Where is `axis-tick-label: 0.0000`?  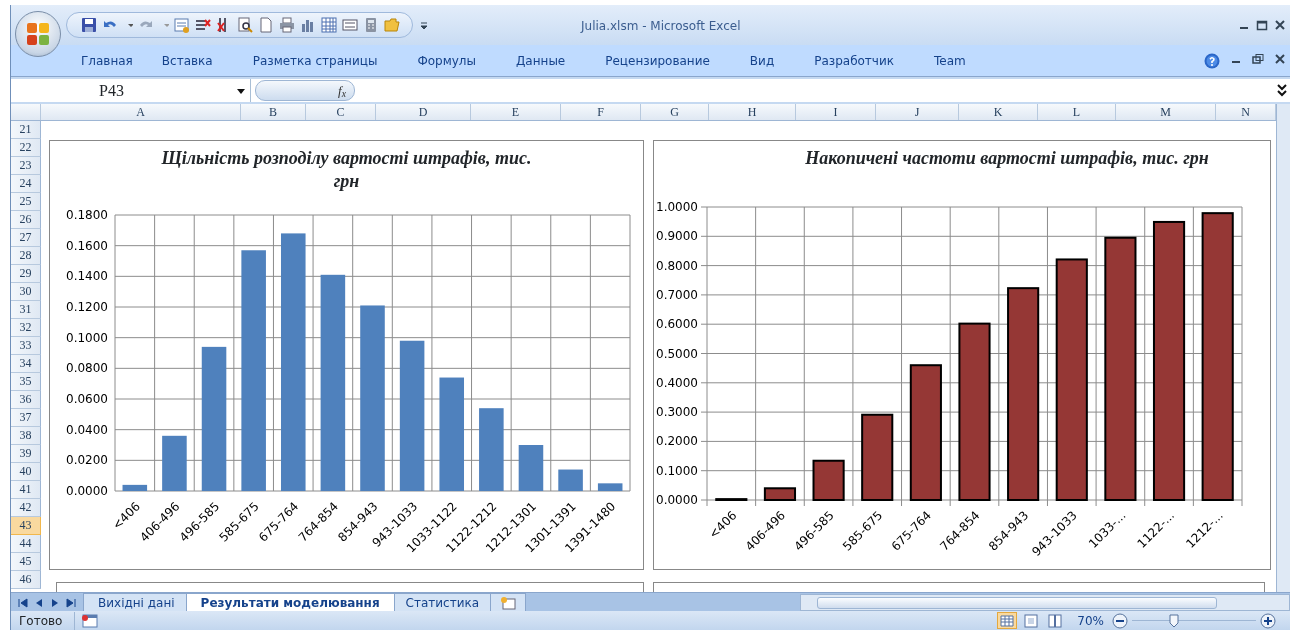
axis-tick-label: 0.0000 is located at coordinates (87, 491).